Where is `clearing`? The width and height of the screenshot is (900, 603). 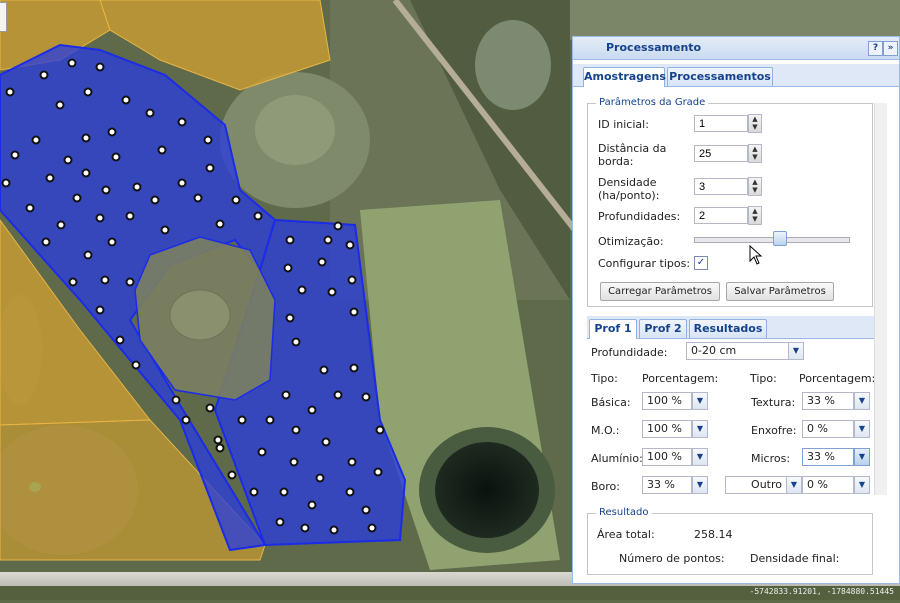 clearing is located at coordinates (513, 65).